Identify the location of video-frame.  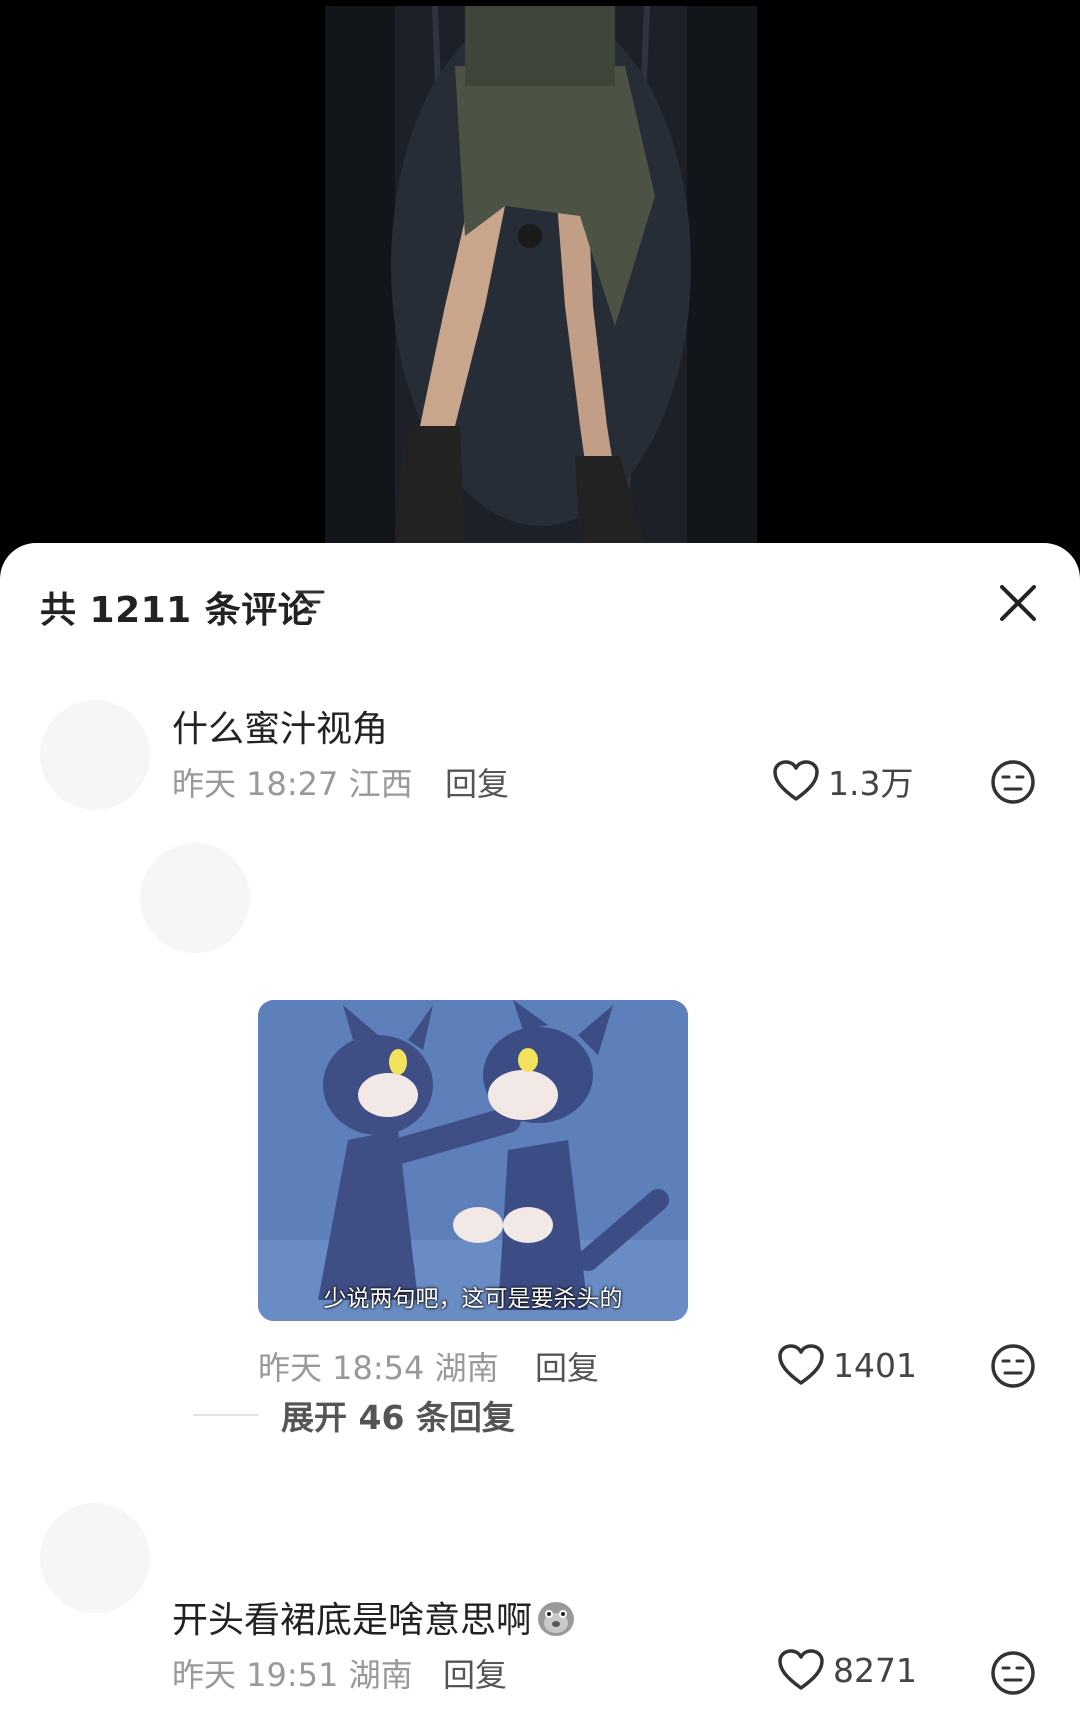
(541, 275).